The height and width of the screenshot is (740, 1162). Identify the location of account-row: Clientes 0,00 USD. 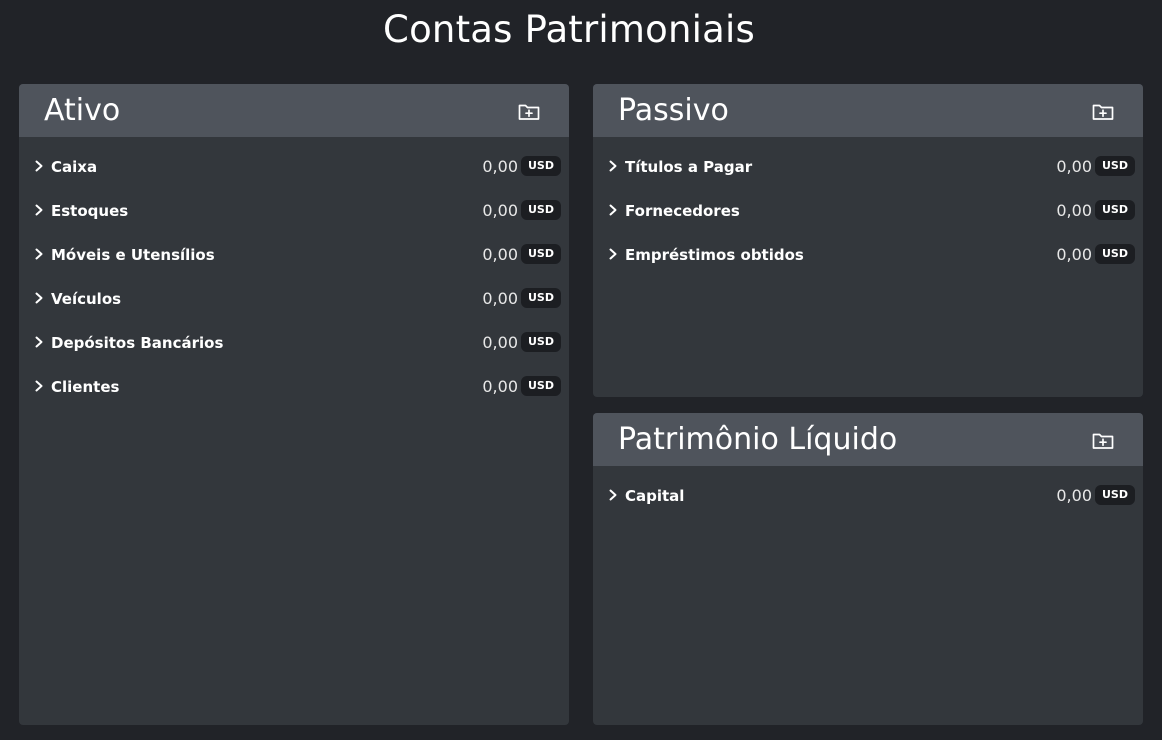
(294, 390).